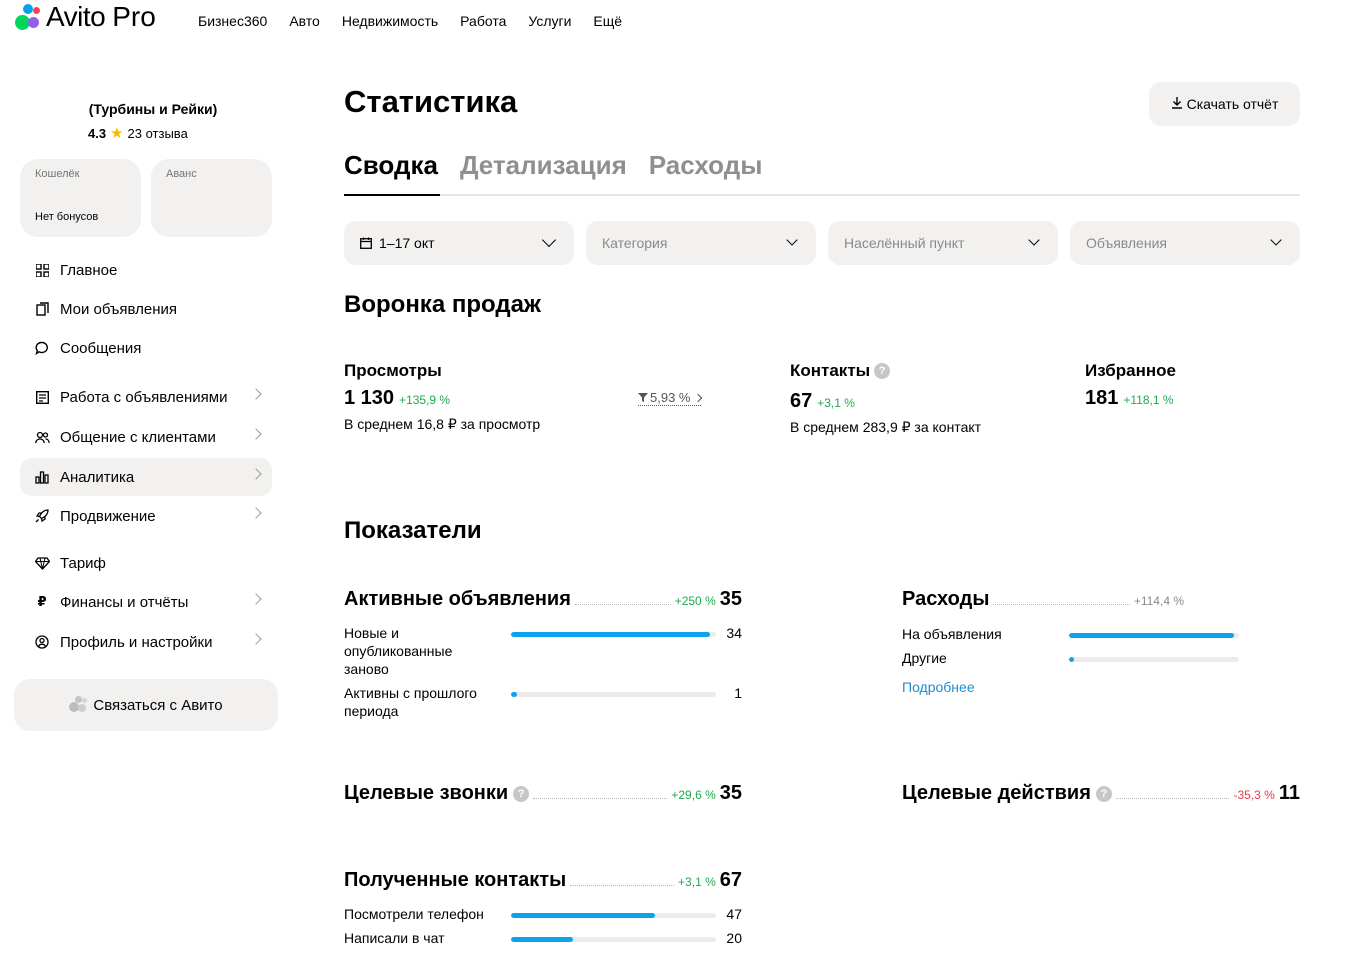 The width and height of the screenshot is (1358, 971). Describe the element at coordinates (952, 634) in the screenshot. I see `expenses-row-label: На объявления` at that location.